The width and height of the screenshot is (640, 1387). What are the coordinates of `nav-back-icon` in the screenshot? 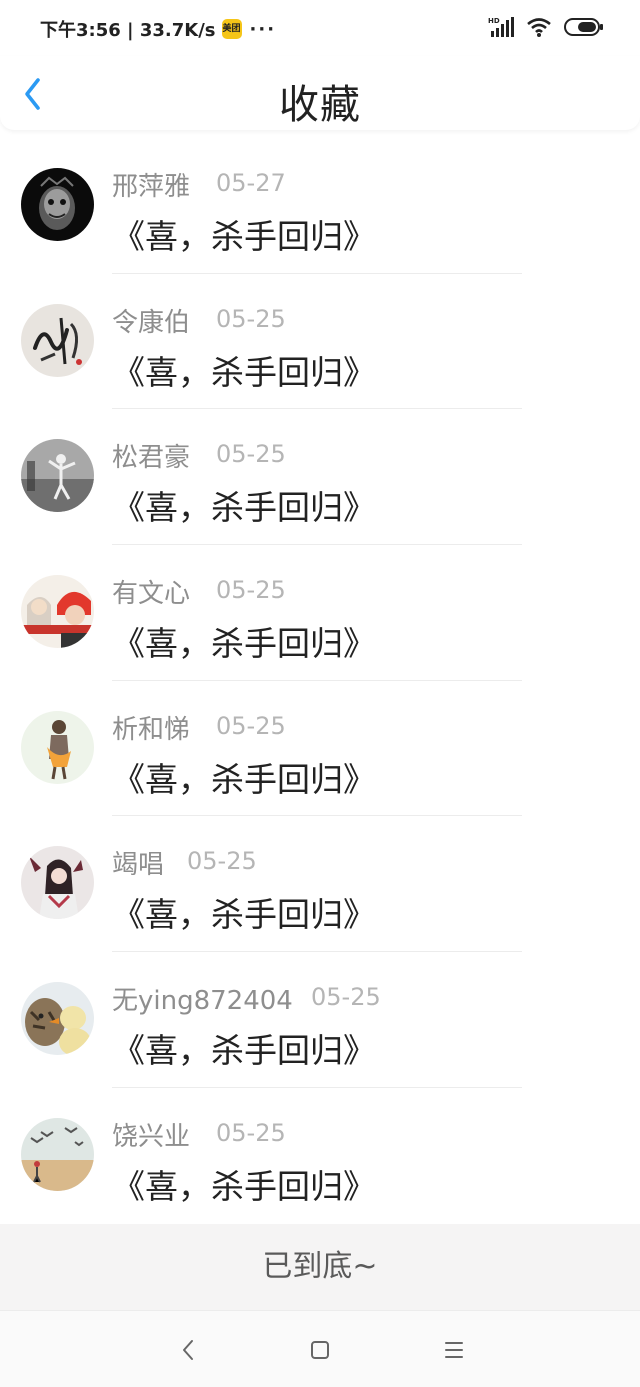 It's located at (188, 1350).